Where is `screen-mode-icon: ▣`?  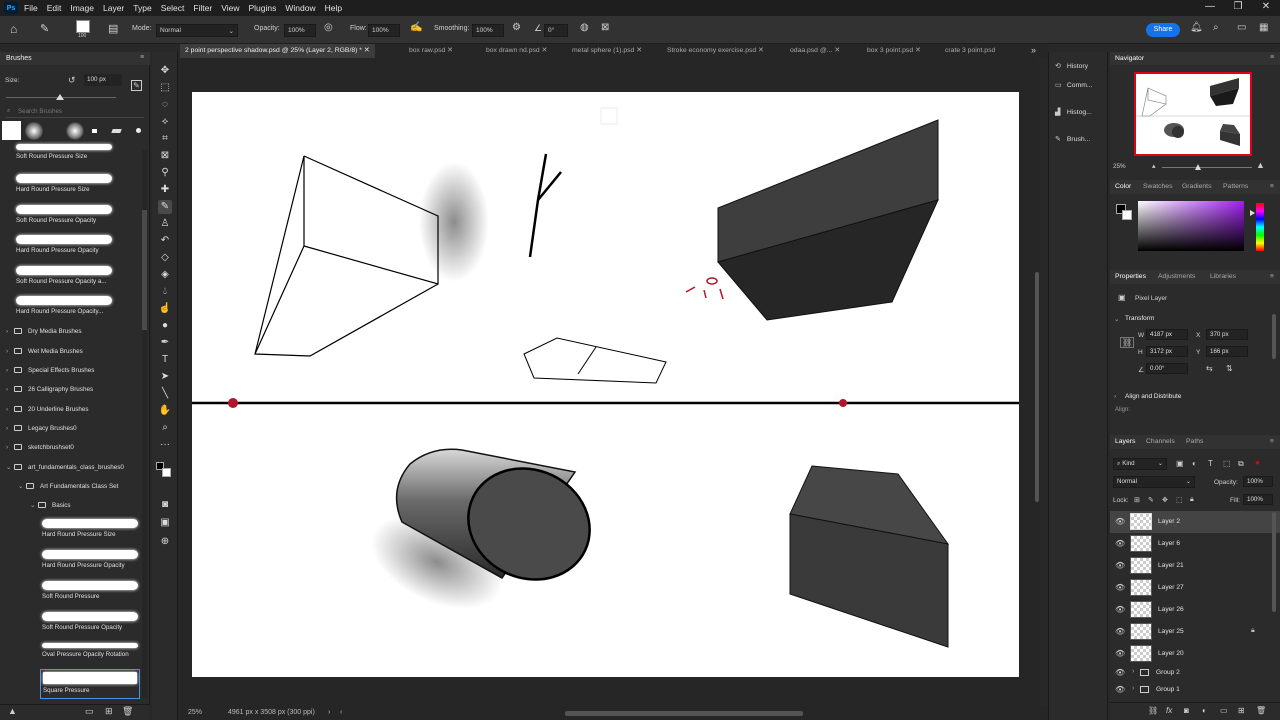 screen-mode-icon: ▣ is located at coordinates (165, 523).